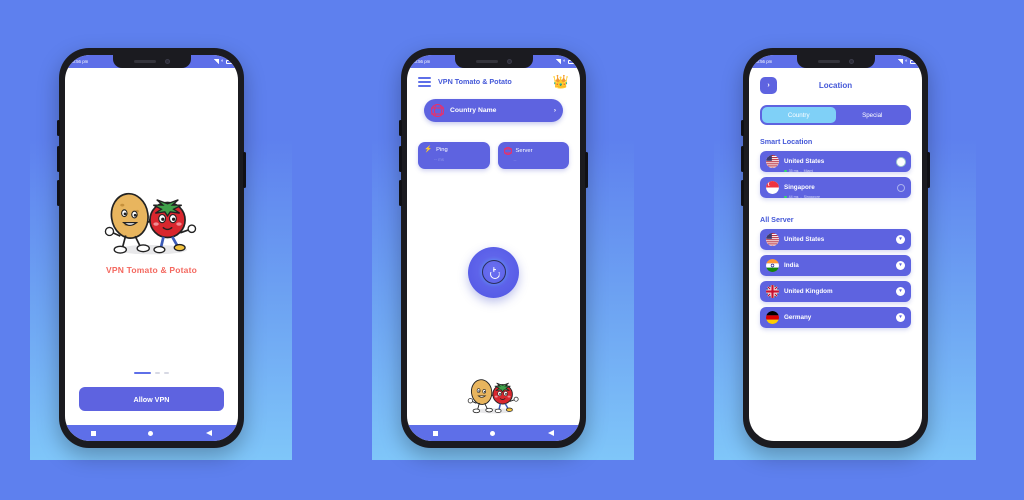  What do you see at coordinates (768, 85) in the screenshot?
I see `back-button: ›` at bounding box center [768, 85].